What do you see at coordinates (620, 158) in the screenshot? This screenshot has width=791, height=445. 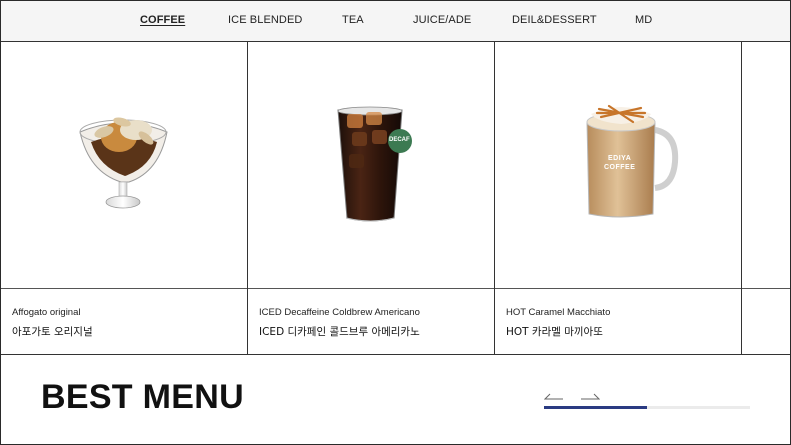 I see `mug-logo-line1: EDIYA` at bounding box center [620, 158].